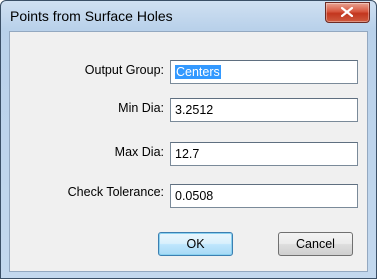 This screenshot has height=279, width=377. I want to click on ok-button: OK, so click(195, 244).